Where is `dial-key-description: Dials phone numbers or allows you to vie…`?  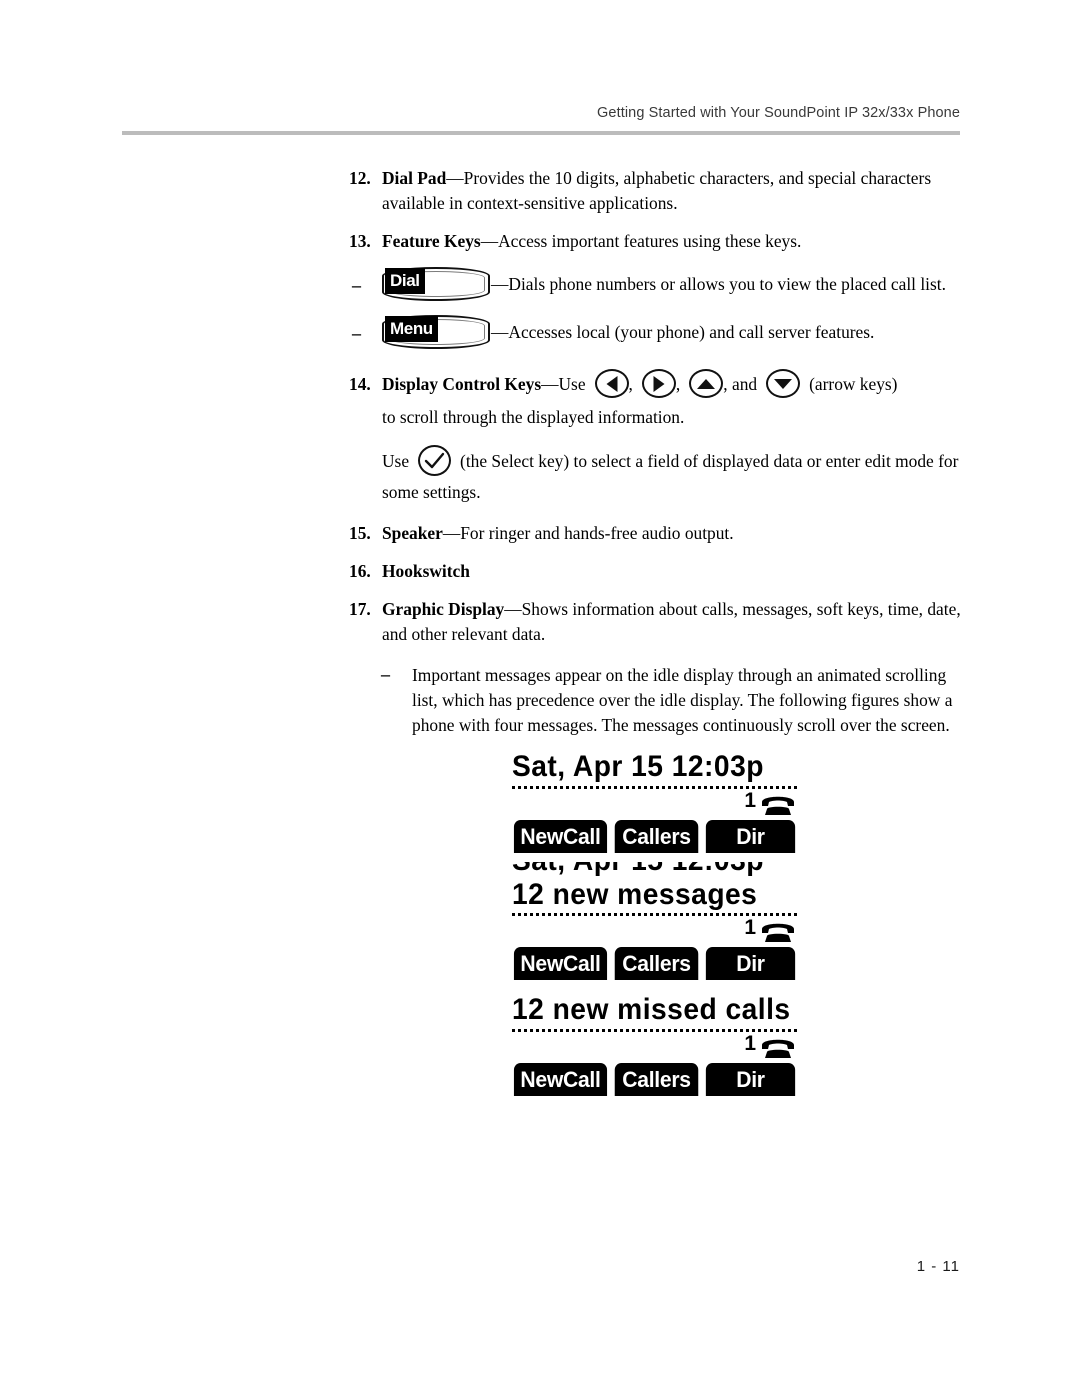 dial-key-description: Dials phone numbers or allows you to vie… is located at coordinates (727, 284).